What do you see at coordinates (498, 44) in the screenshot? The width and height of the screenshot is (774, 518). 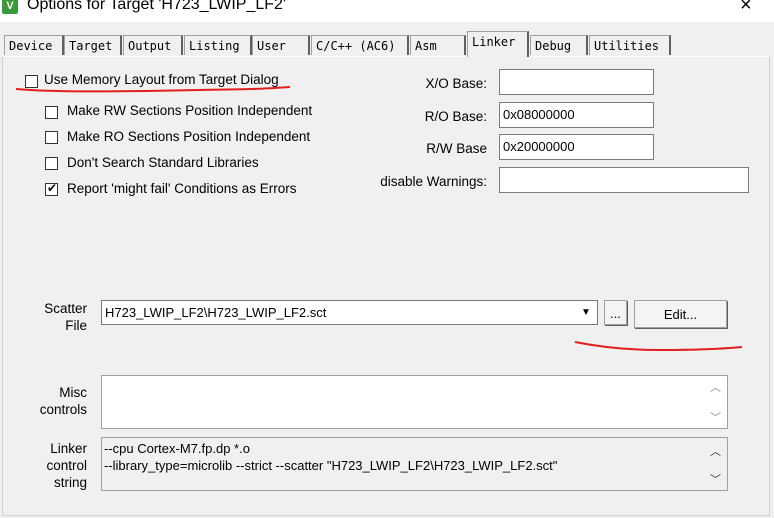 I see `tab-linker: Linker` at bounding box center [498, 44].